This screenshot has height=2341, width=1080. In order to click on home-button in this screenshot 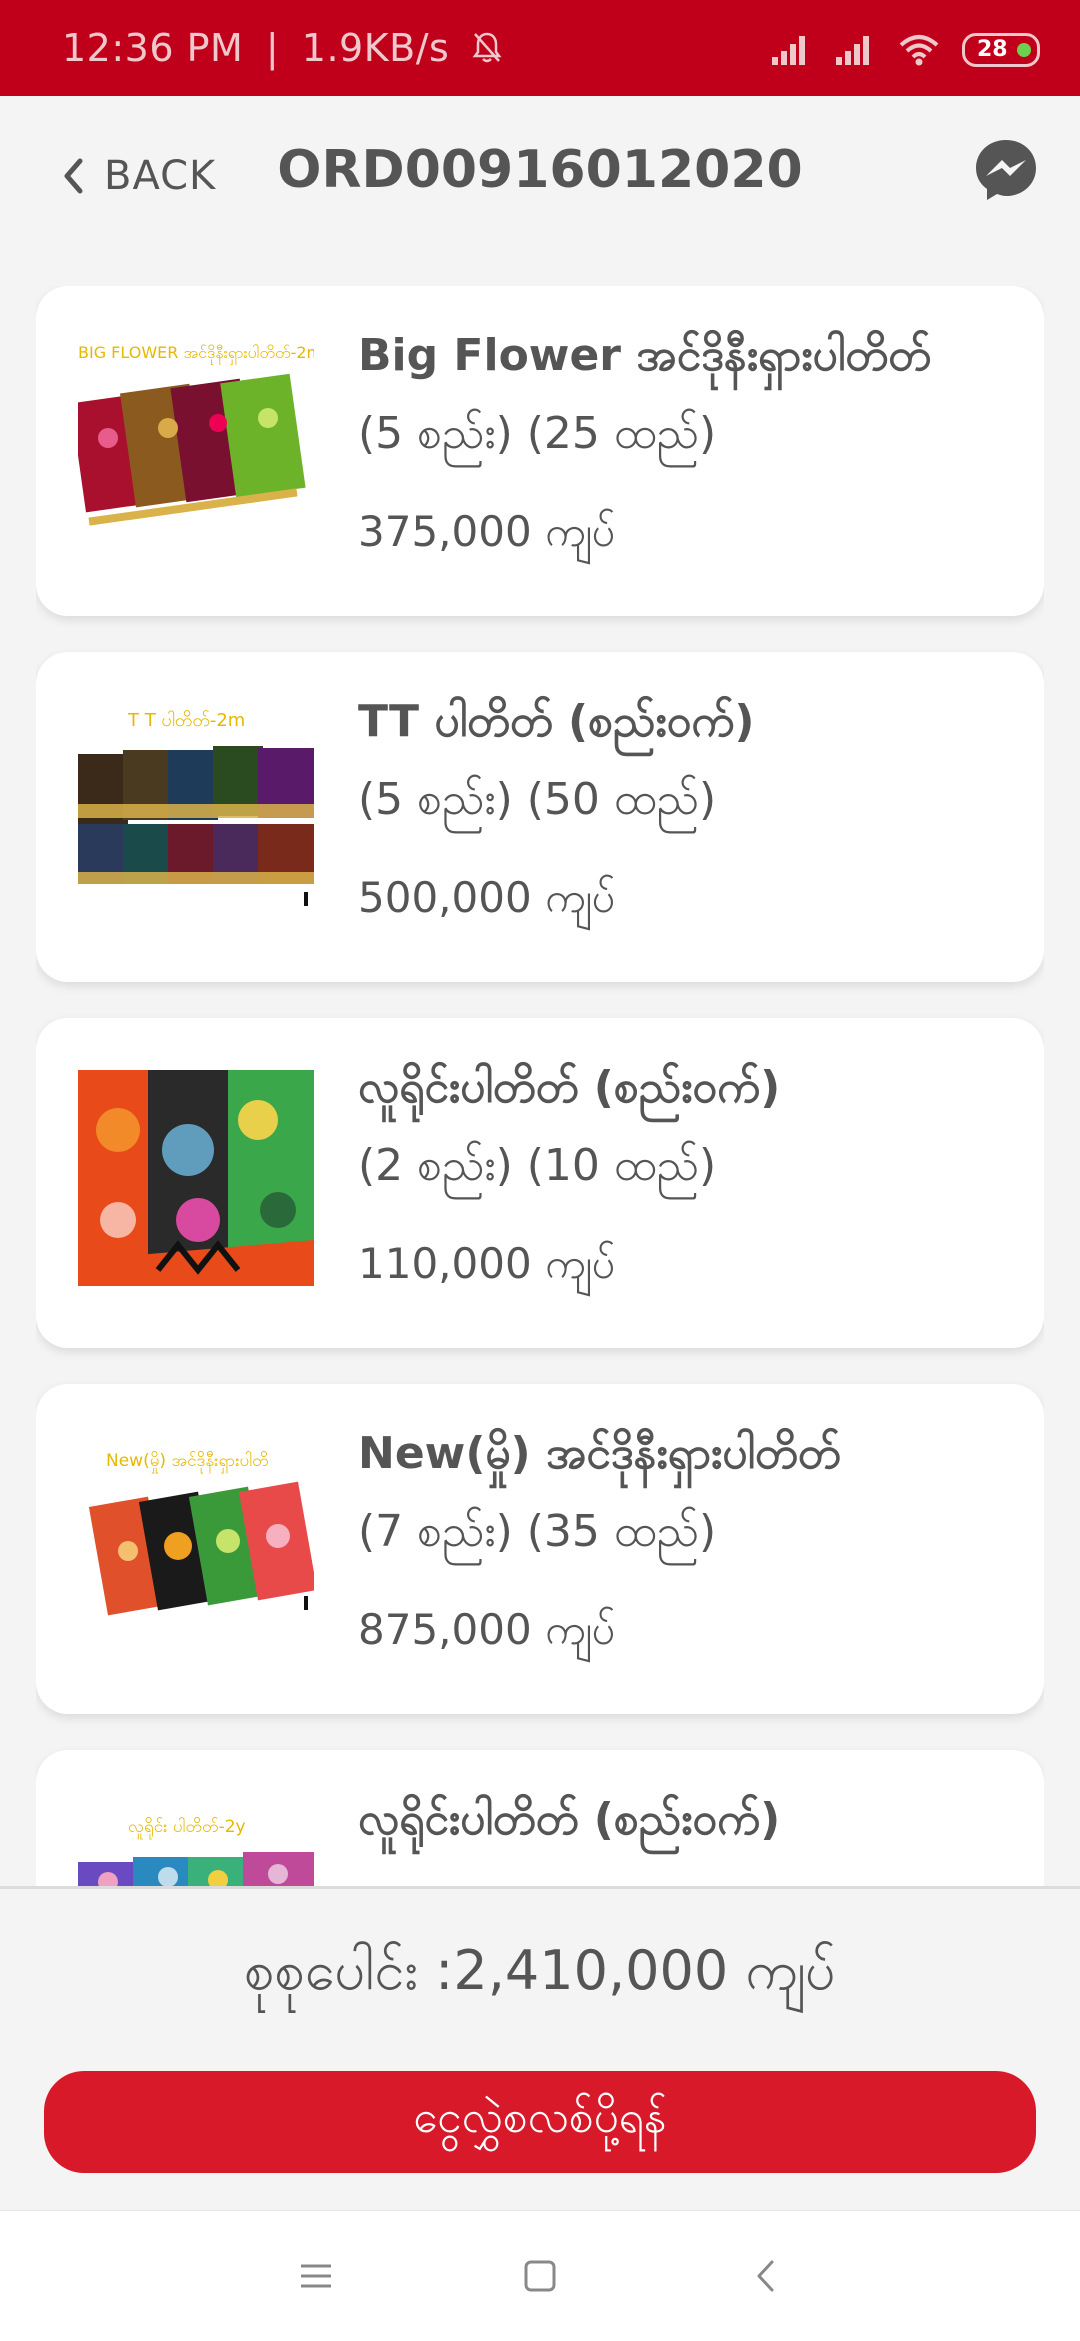, I will do `click(540, 2276)`.